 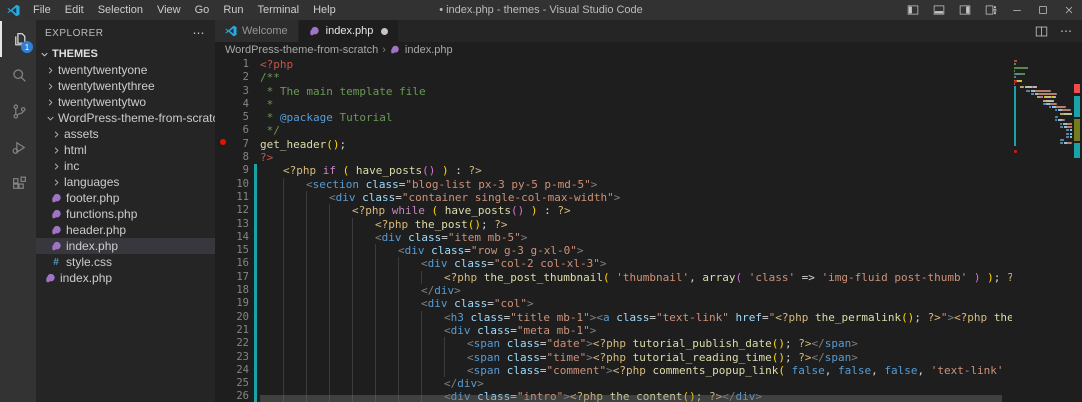 What do you see at coordinates (233, 10) in the screenshot?
I see `menu-run: Run` at bounding box center [233, 10].